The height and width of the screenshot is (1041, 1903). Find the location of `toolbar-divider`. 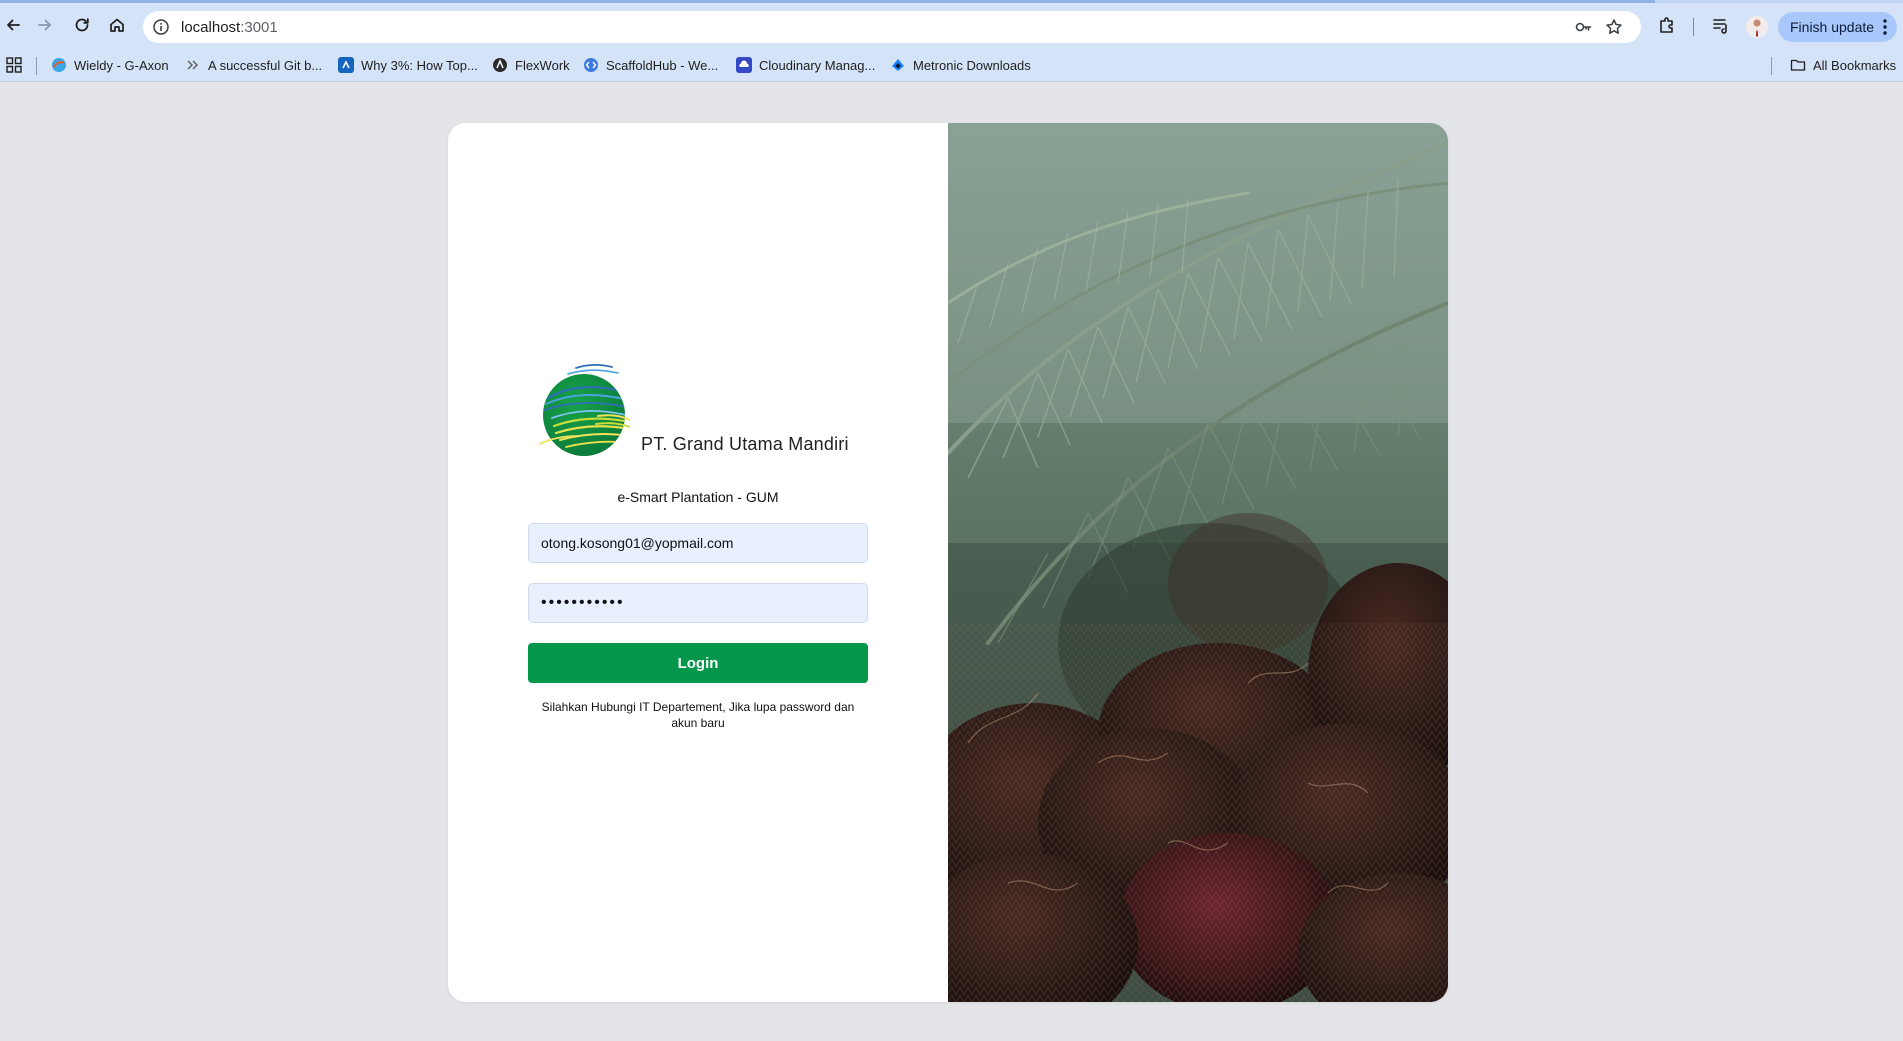

toolbar-divider is located at coordinates (1693, 27).